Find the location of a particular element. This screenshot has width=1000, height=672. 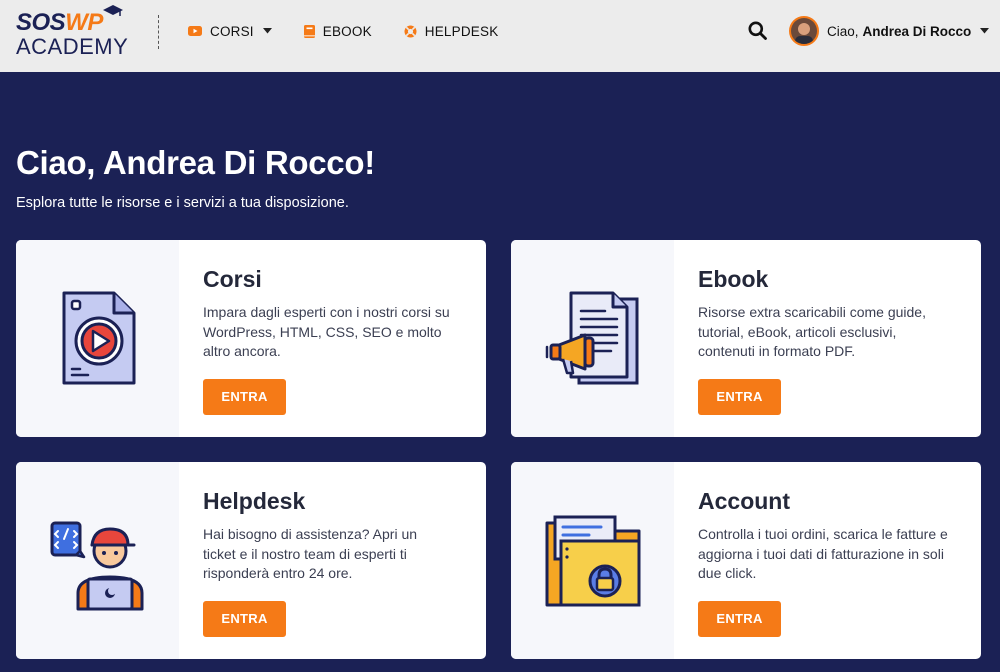

youtube-icon is located at coordinates (195, 31).